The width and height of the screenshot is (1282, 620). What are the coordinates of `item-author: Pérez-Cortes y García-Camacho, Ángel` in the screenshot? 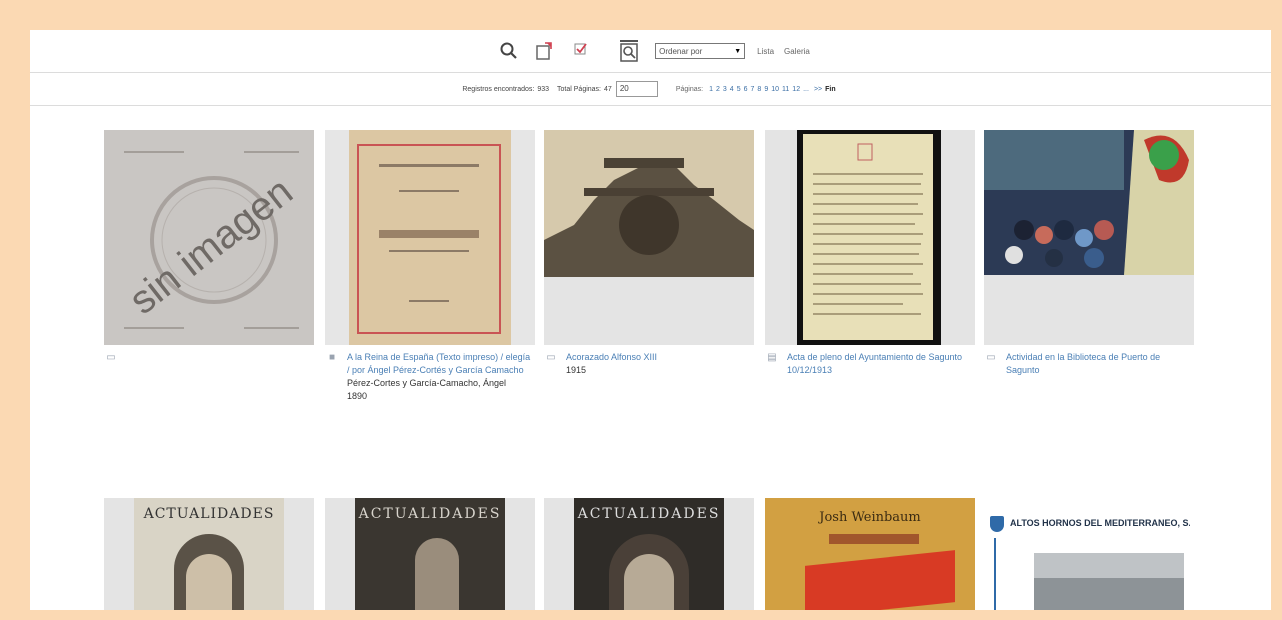 It's located at (427, 383).